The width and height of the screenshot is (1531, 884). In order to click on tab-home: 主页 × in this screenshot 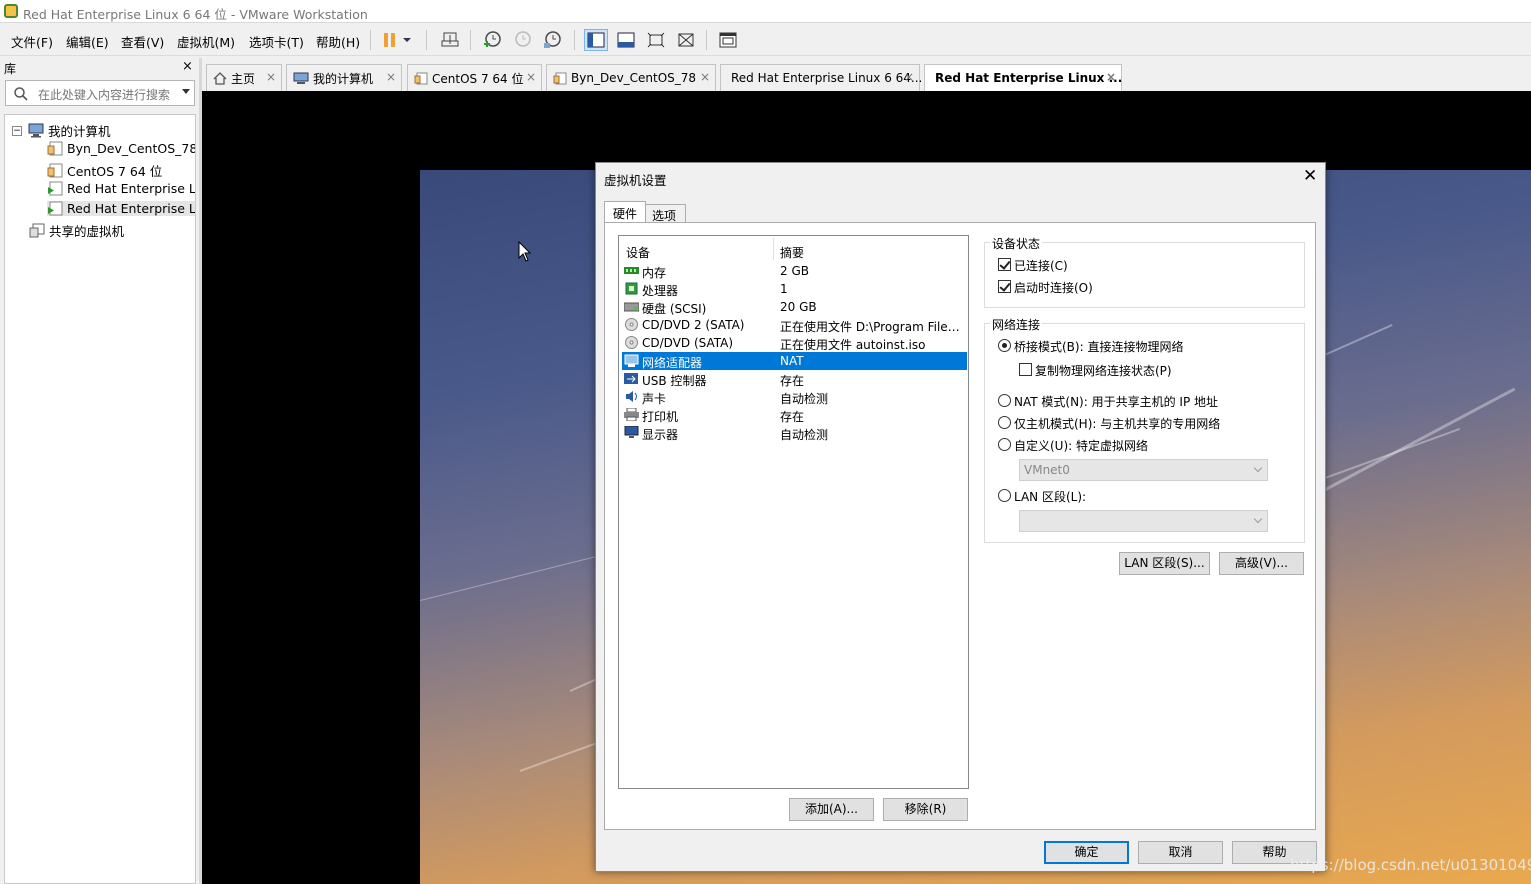, I will do `click(244, 77)`.